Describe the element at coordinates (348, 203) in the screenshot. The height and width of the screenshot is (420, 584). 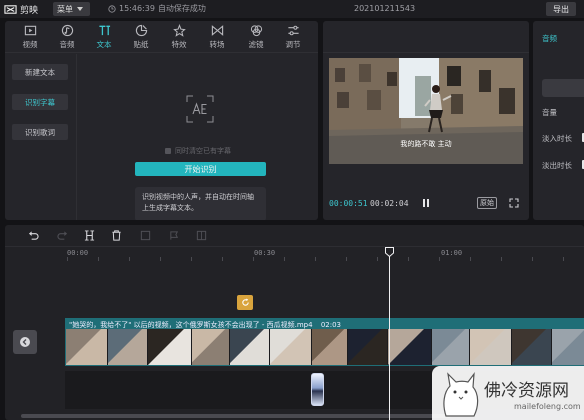
I see `current-time: 00:00:51` at that location.